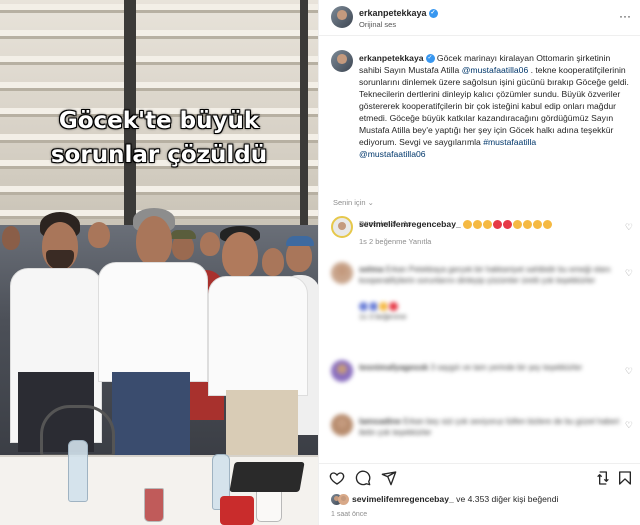 This screenshot has height=525, width=640. What do you see at coordinates (625, 16) in the screenshot?
I see `more-options-icon: ···` at bounding box center [625, 16].